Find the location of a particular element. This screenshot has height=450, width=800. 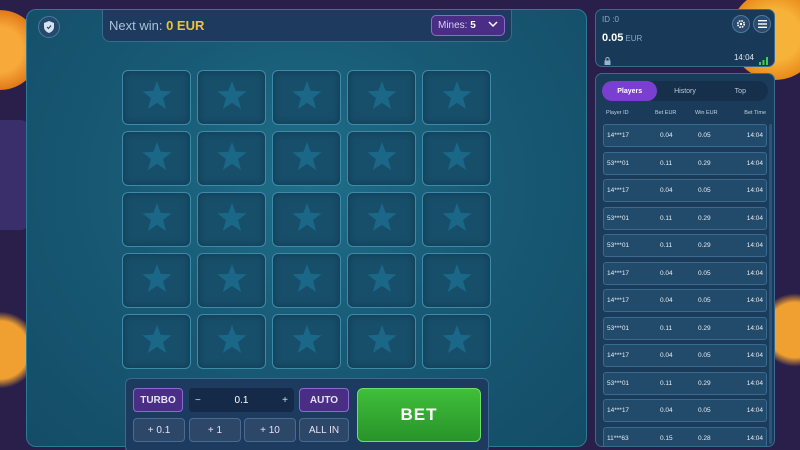

all-in-button: ALL IN is located at coordinates (324, 430).